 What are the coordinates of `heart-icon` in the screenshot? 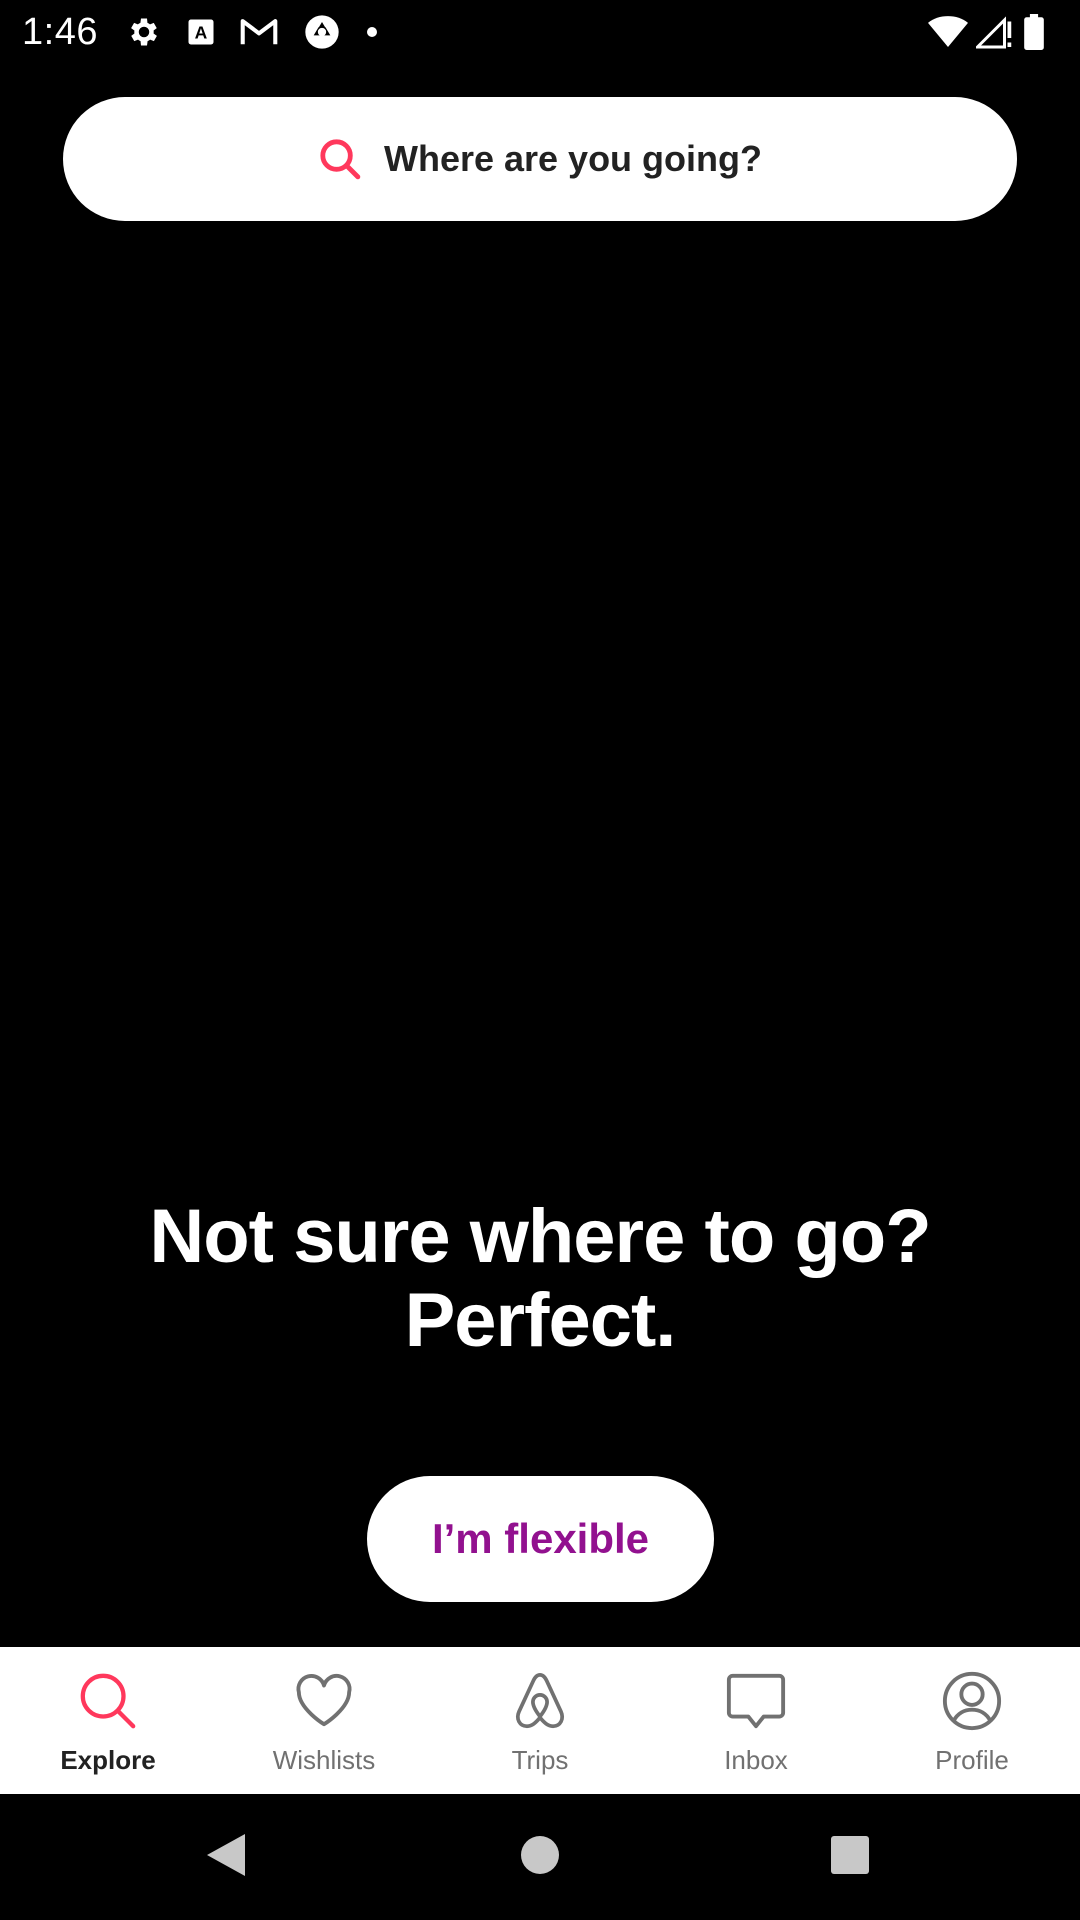 It's located at (324, 1701).